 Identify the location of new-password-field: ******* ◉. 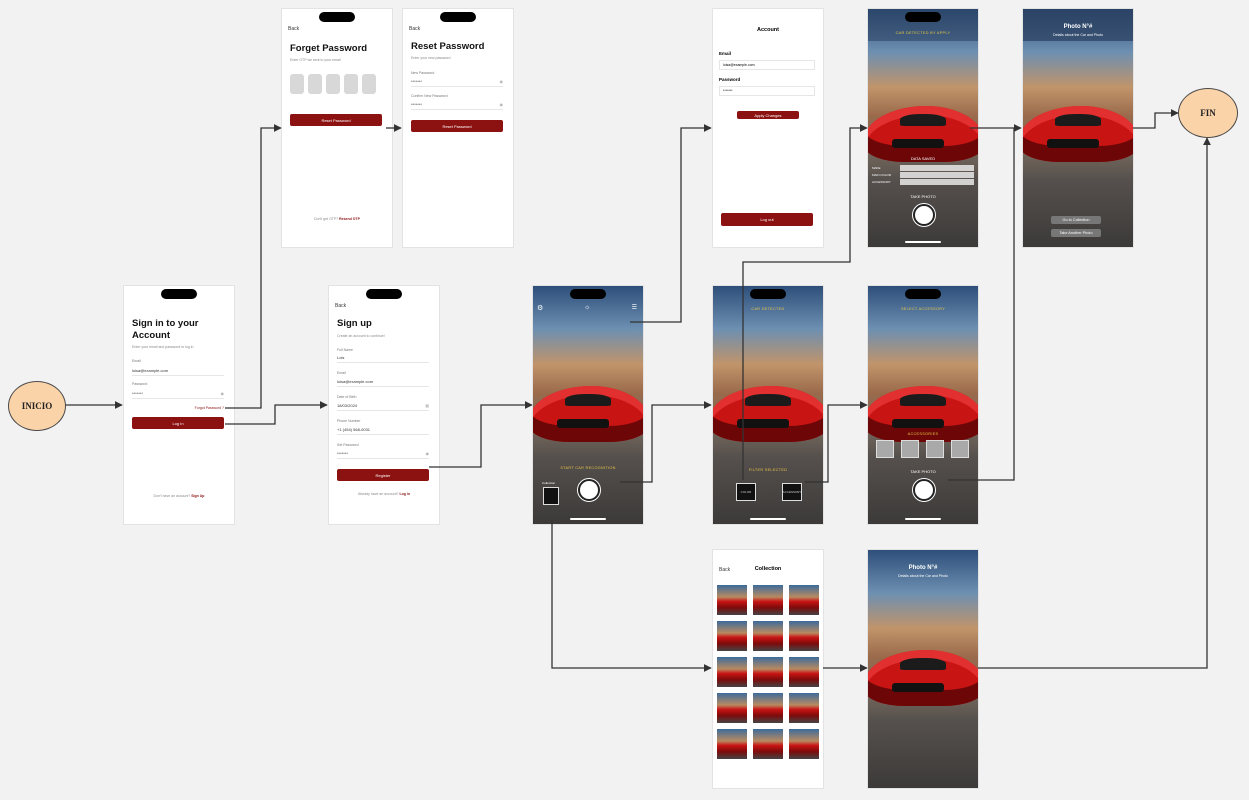
(457, 82).